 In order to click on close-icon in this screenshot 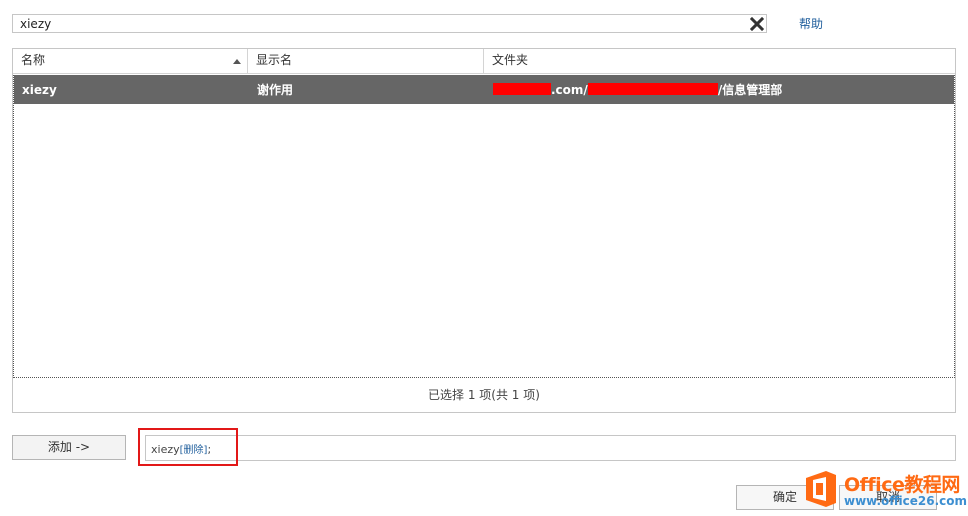, I will do `click(756, 23)`.